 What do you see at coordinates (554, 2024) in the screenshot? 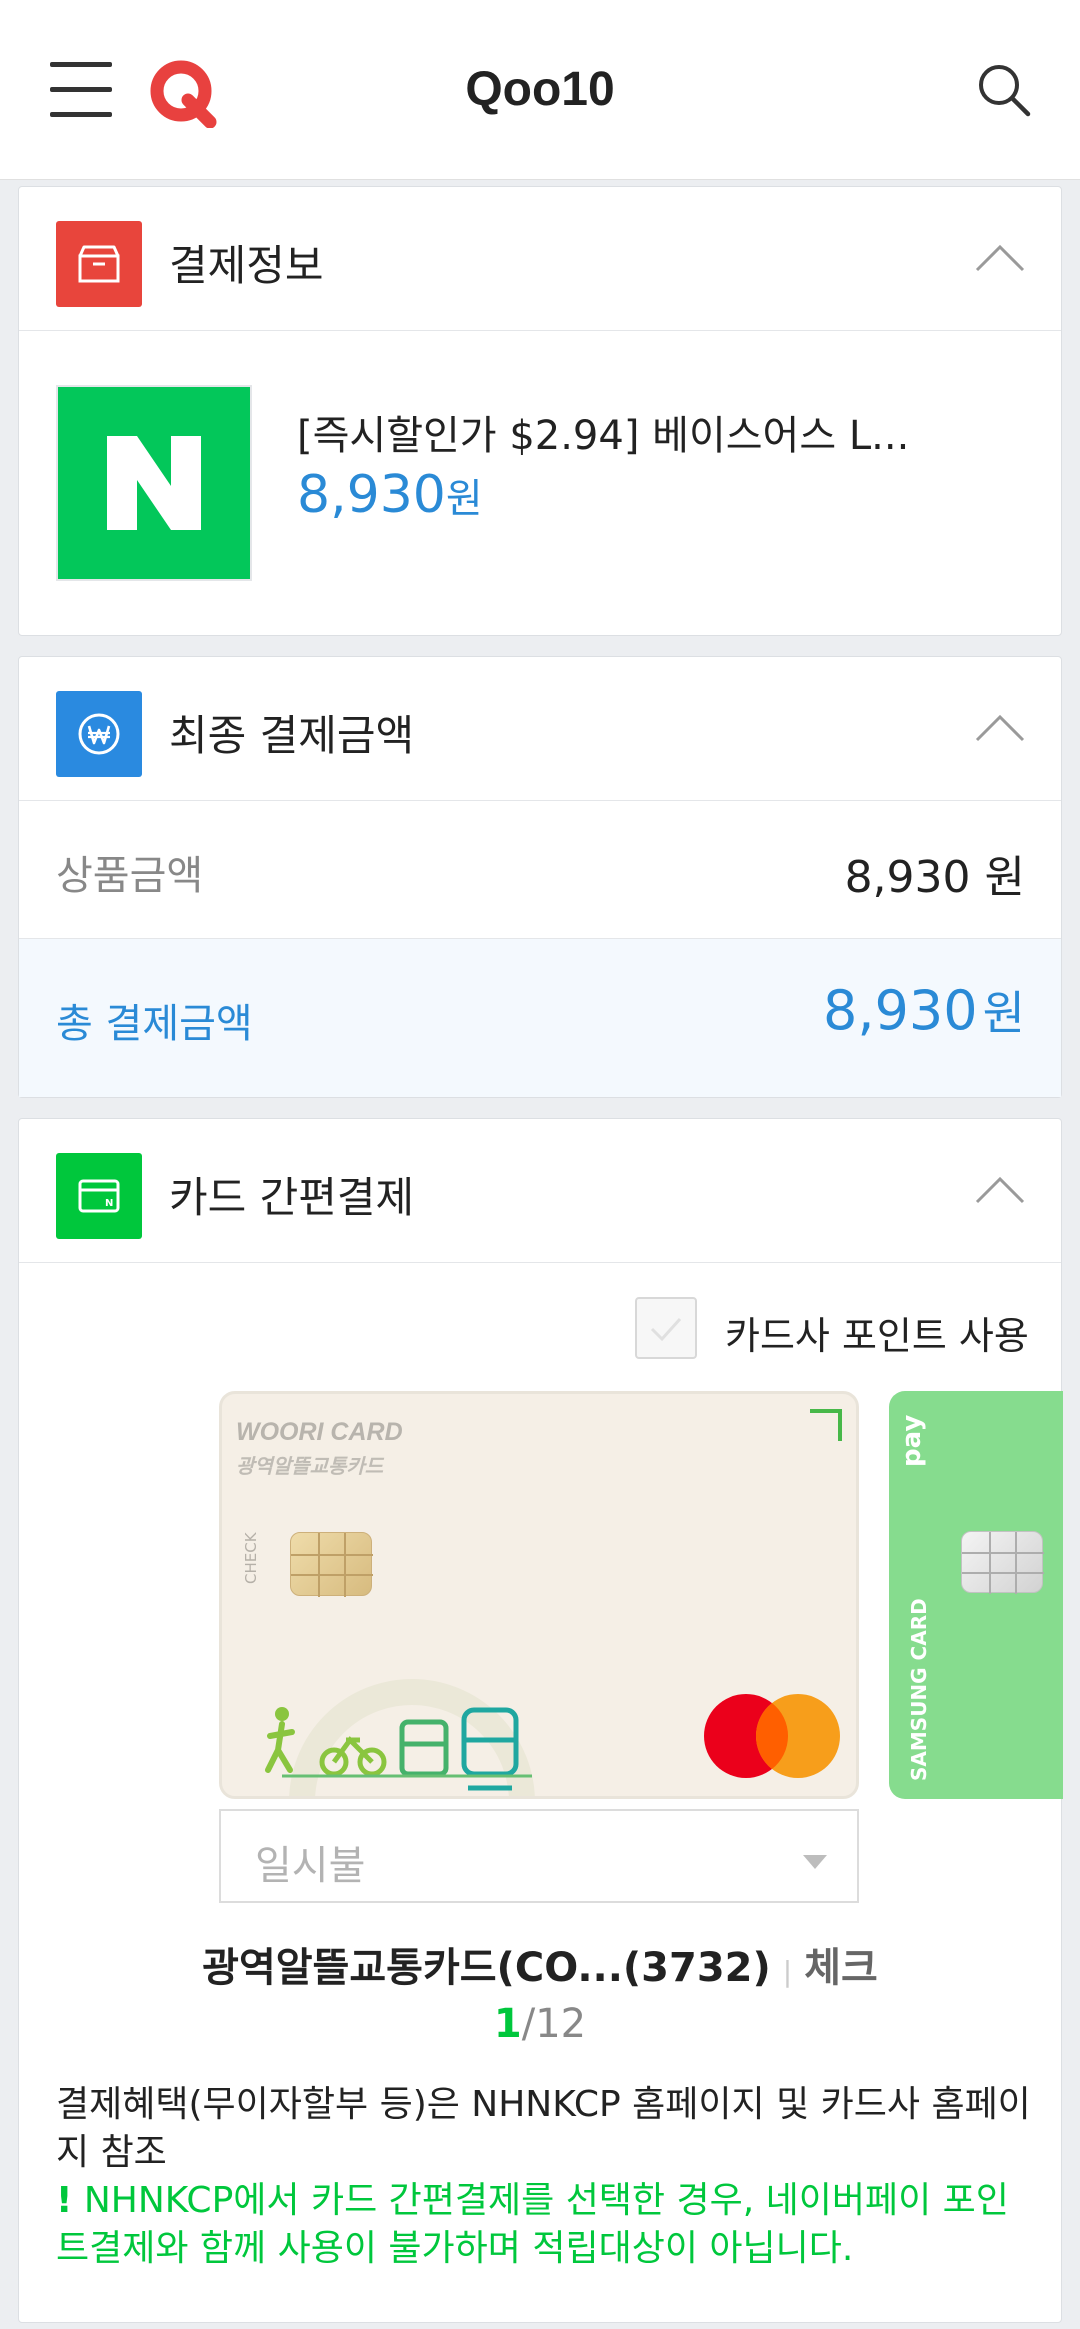
I see `pager-total: /12` at bounding box center [554, 2024].